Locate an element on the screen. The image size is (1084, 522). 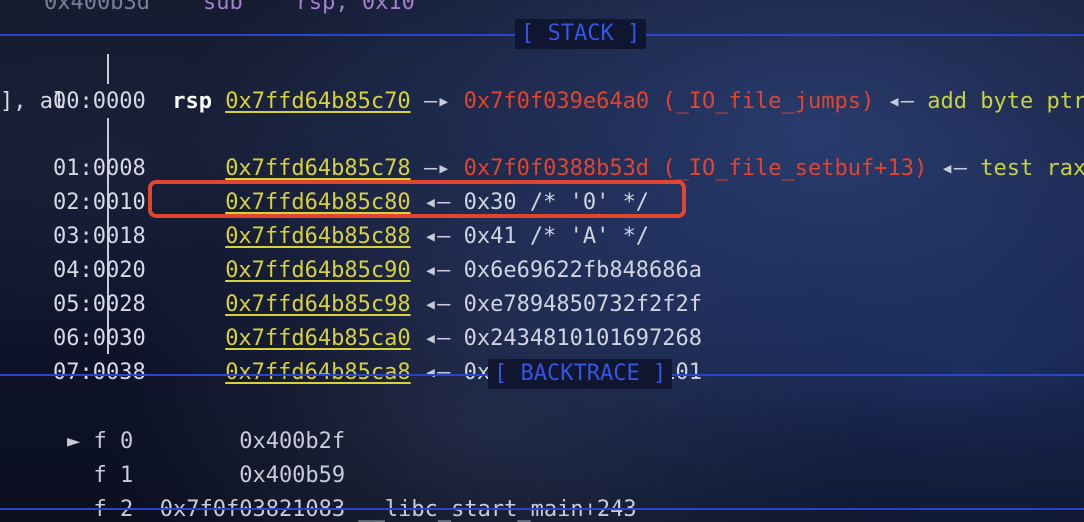
backtrace-frame: f 1 0x400b59 is located at coordinates (179, 456).